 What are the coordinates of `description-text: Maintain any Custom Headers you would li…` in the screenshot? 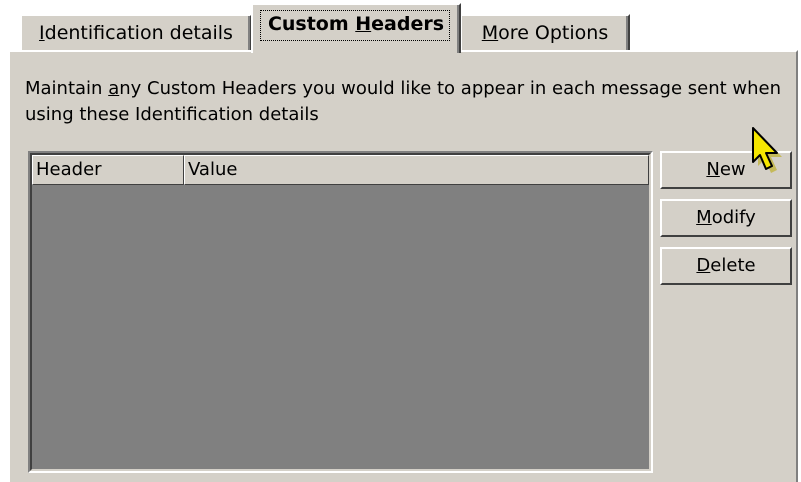 It's located at (403, 101).